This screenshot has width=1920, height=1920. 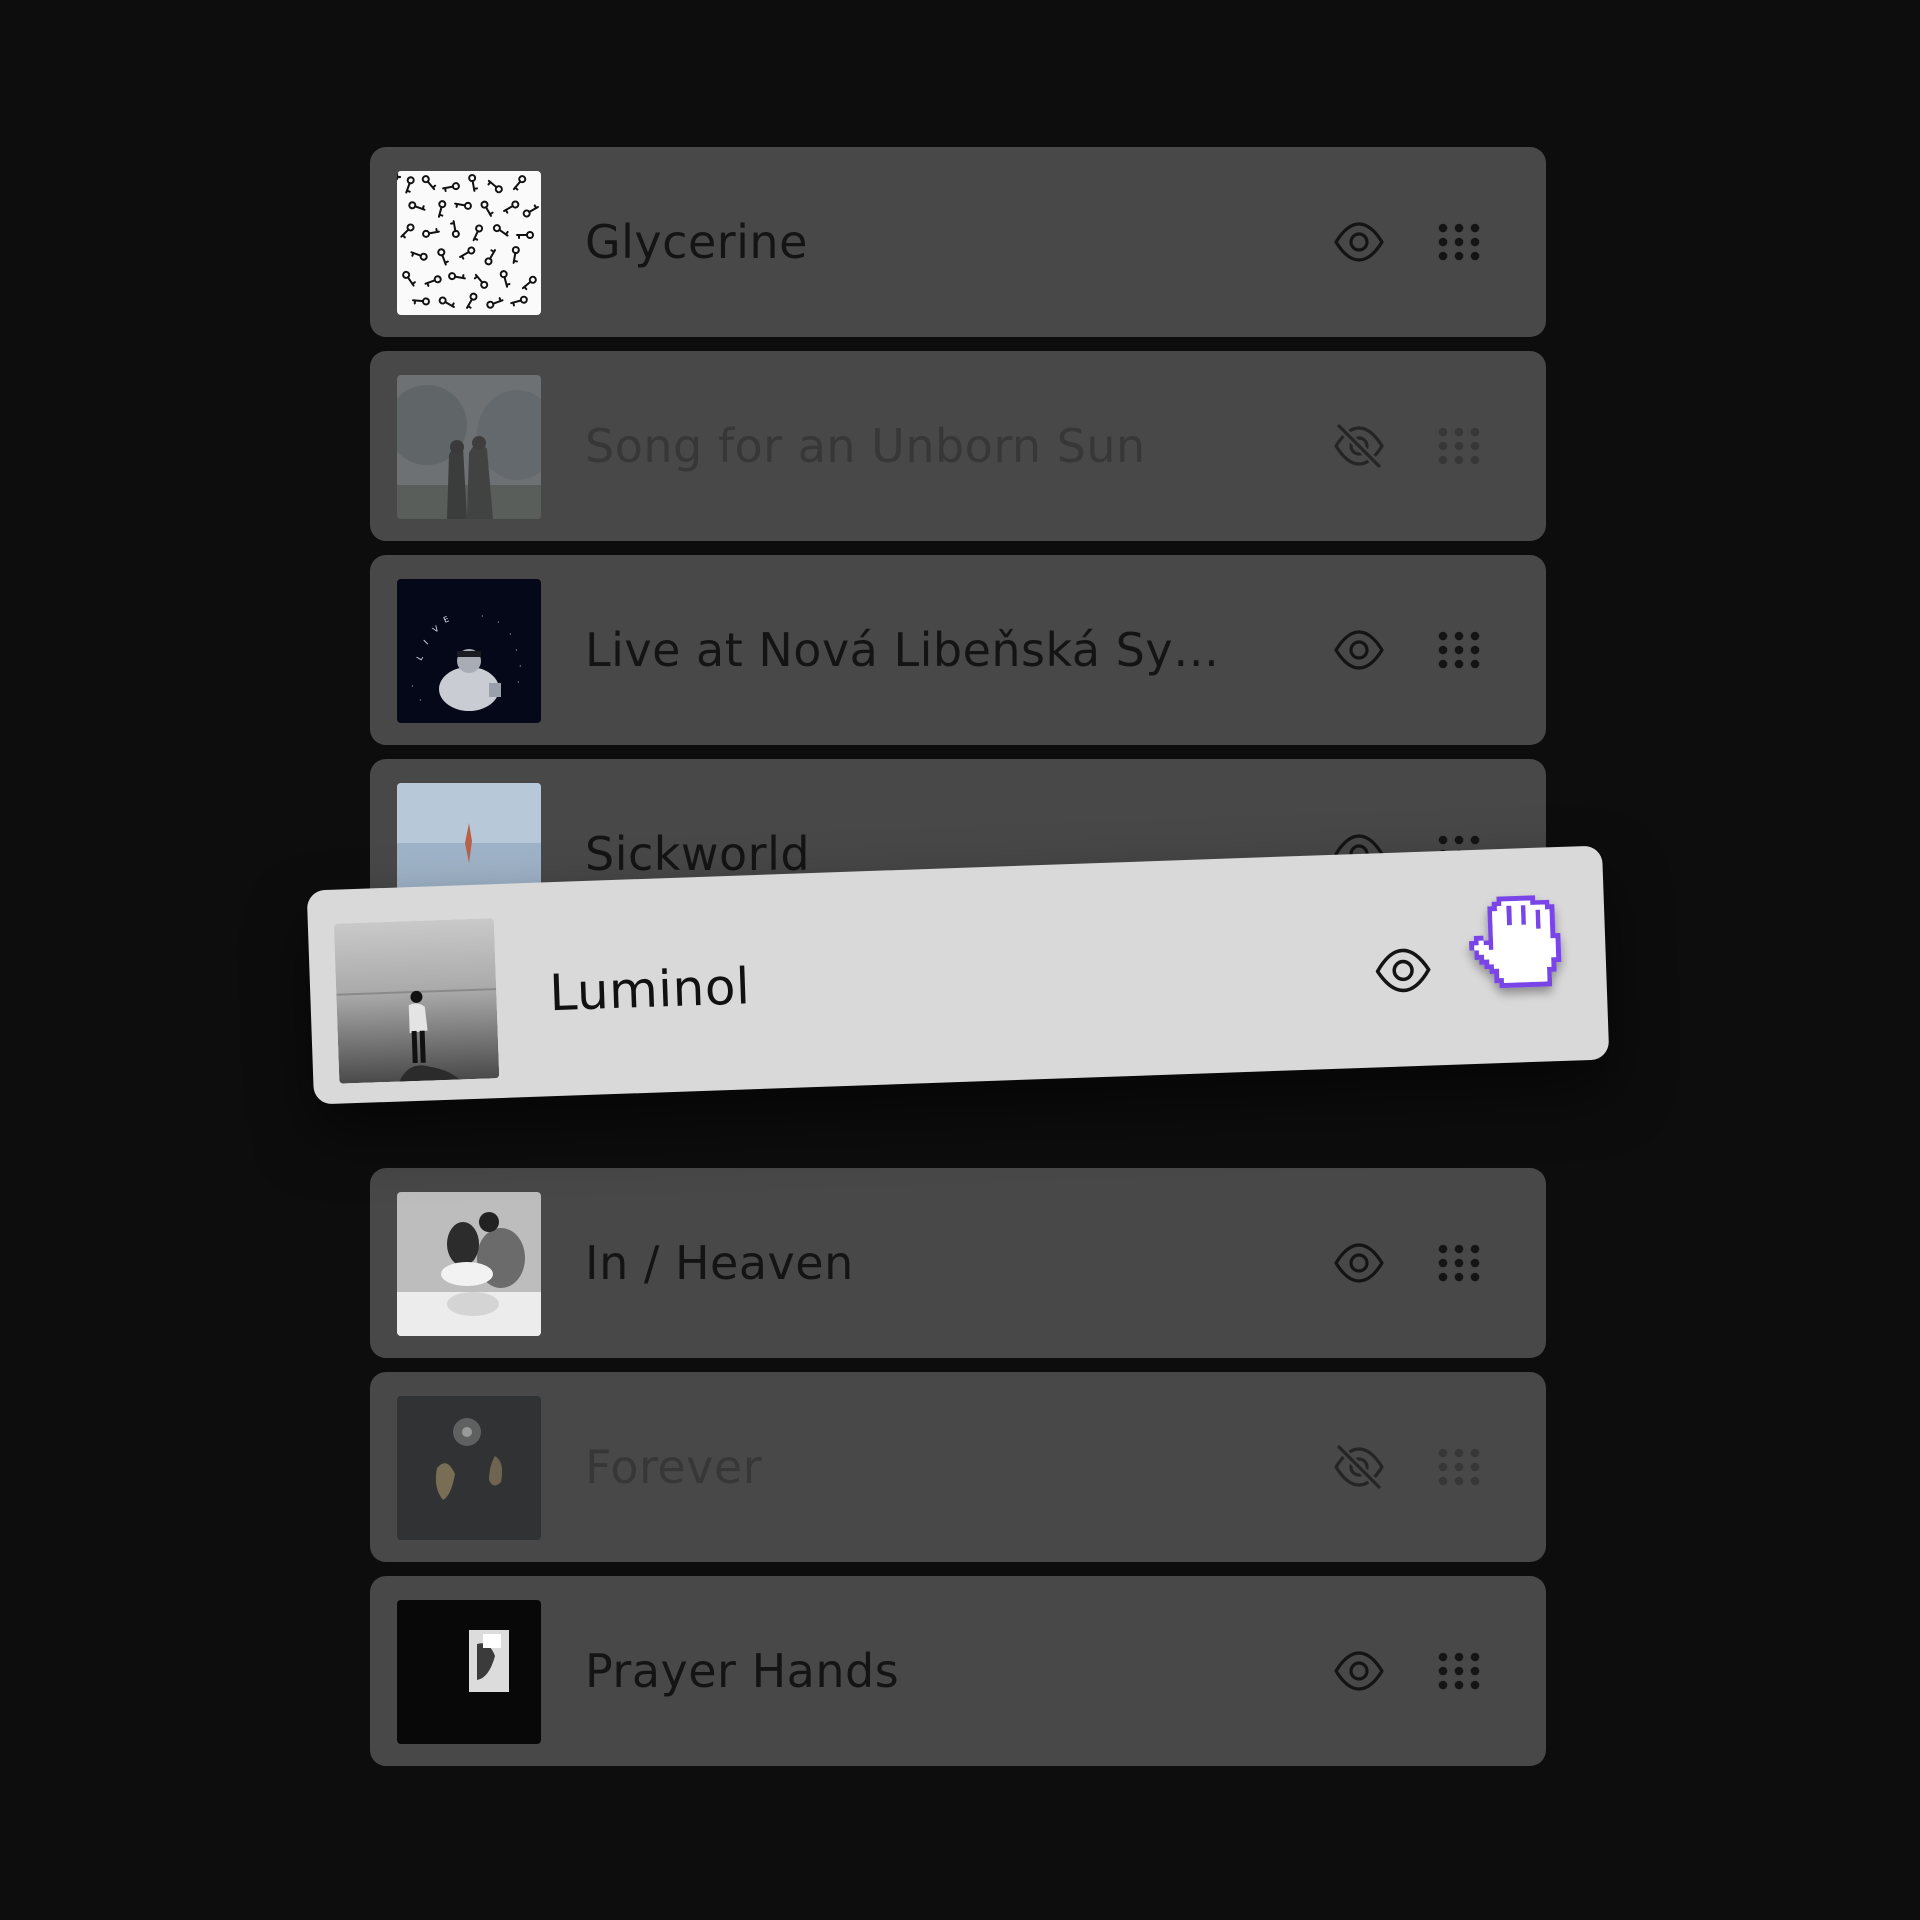 What do you see at coordinates (865, 446) in the screenshot?
I see `track-title: Song for an Unborn Sun` at bounding box center [865, 446].